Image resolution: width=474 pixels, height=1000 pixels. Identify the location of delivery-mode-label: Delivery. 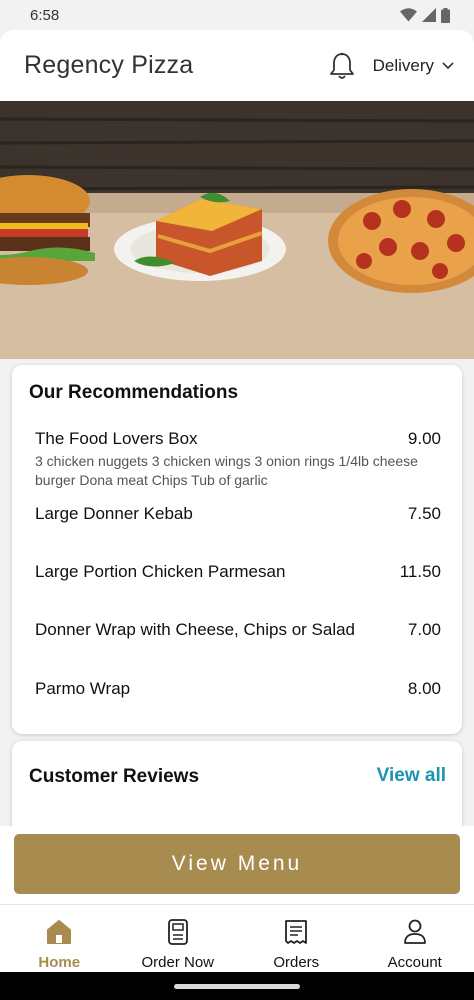
(403, 65).